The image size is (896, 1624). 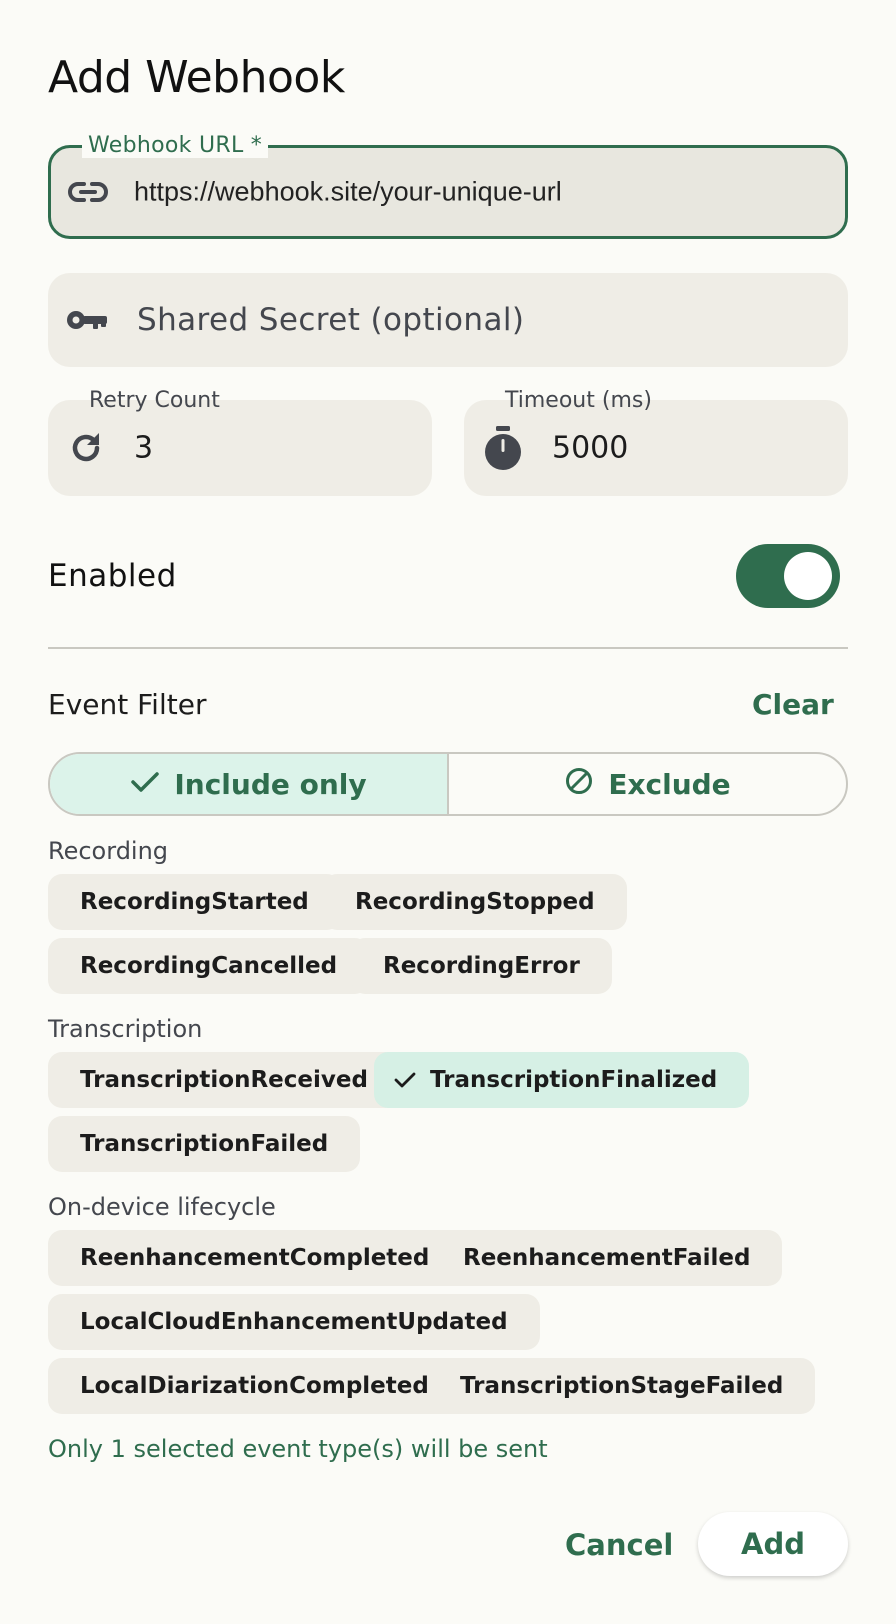 What do you see at coordinates (194, 902) in the screenshot?
I see `event-chip: RecordingStarted` at bounding box center [194, 902].